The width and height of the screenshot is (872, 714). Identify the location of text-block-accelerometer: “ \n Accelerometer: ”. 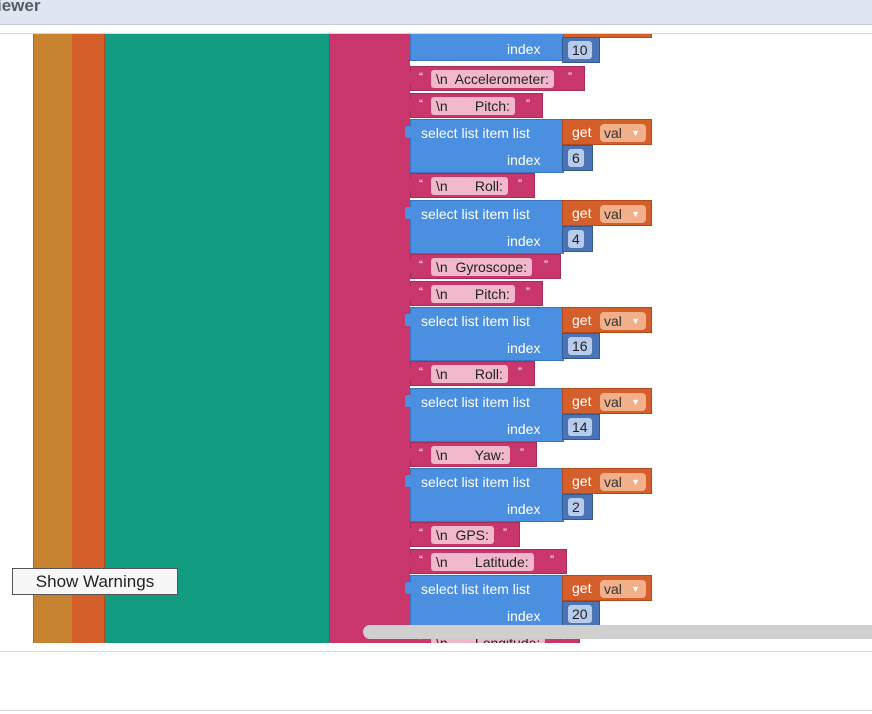
(495, 78).